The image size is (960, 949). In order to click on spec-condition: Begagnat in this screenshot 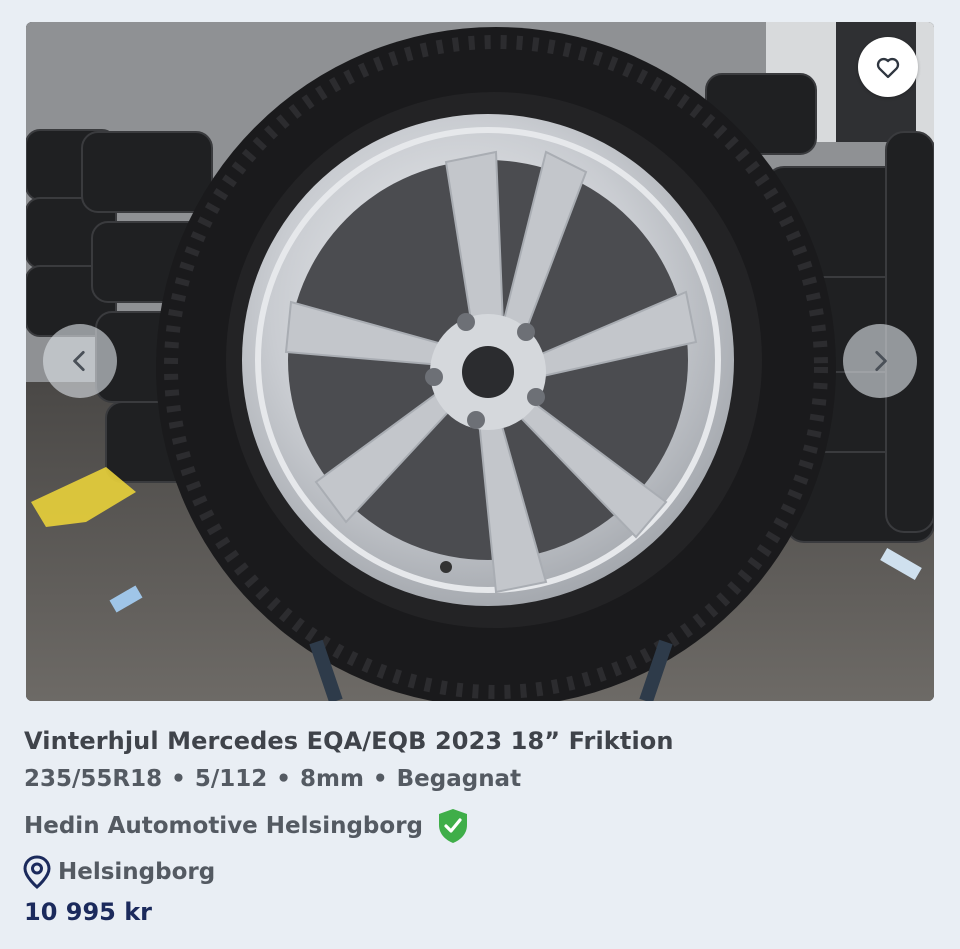, I will do `click(459, 779)`.